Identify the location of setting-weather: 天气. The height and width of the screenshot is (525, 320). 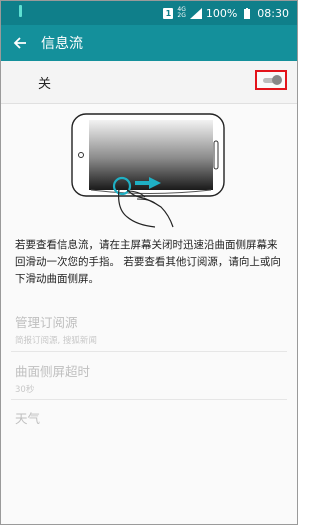
(27, 417).